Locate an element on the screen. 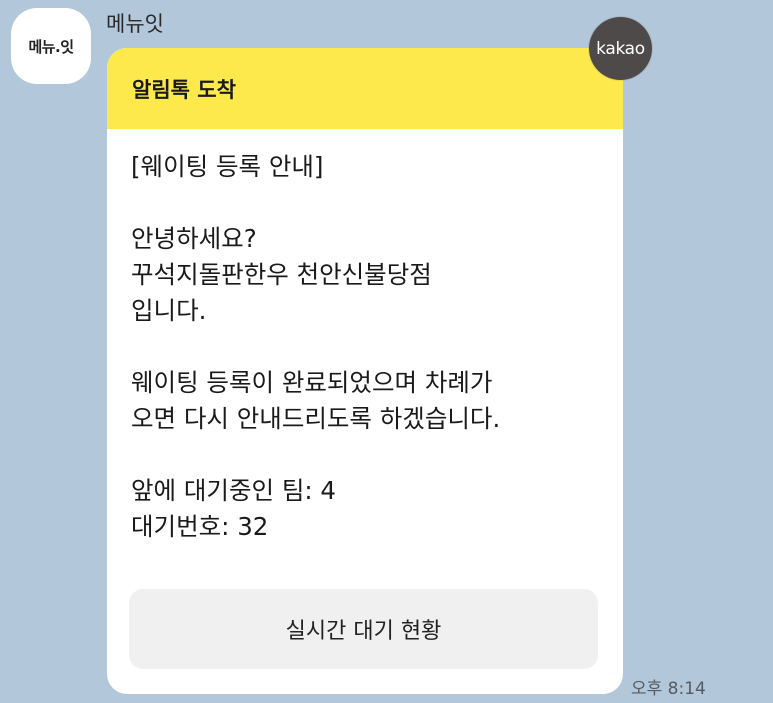 The image size is (773, 703). message-line-store-name: 꾸석지돌판한우 천안신불당점 is located at coordinates (281, 274).